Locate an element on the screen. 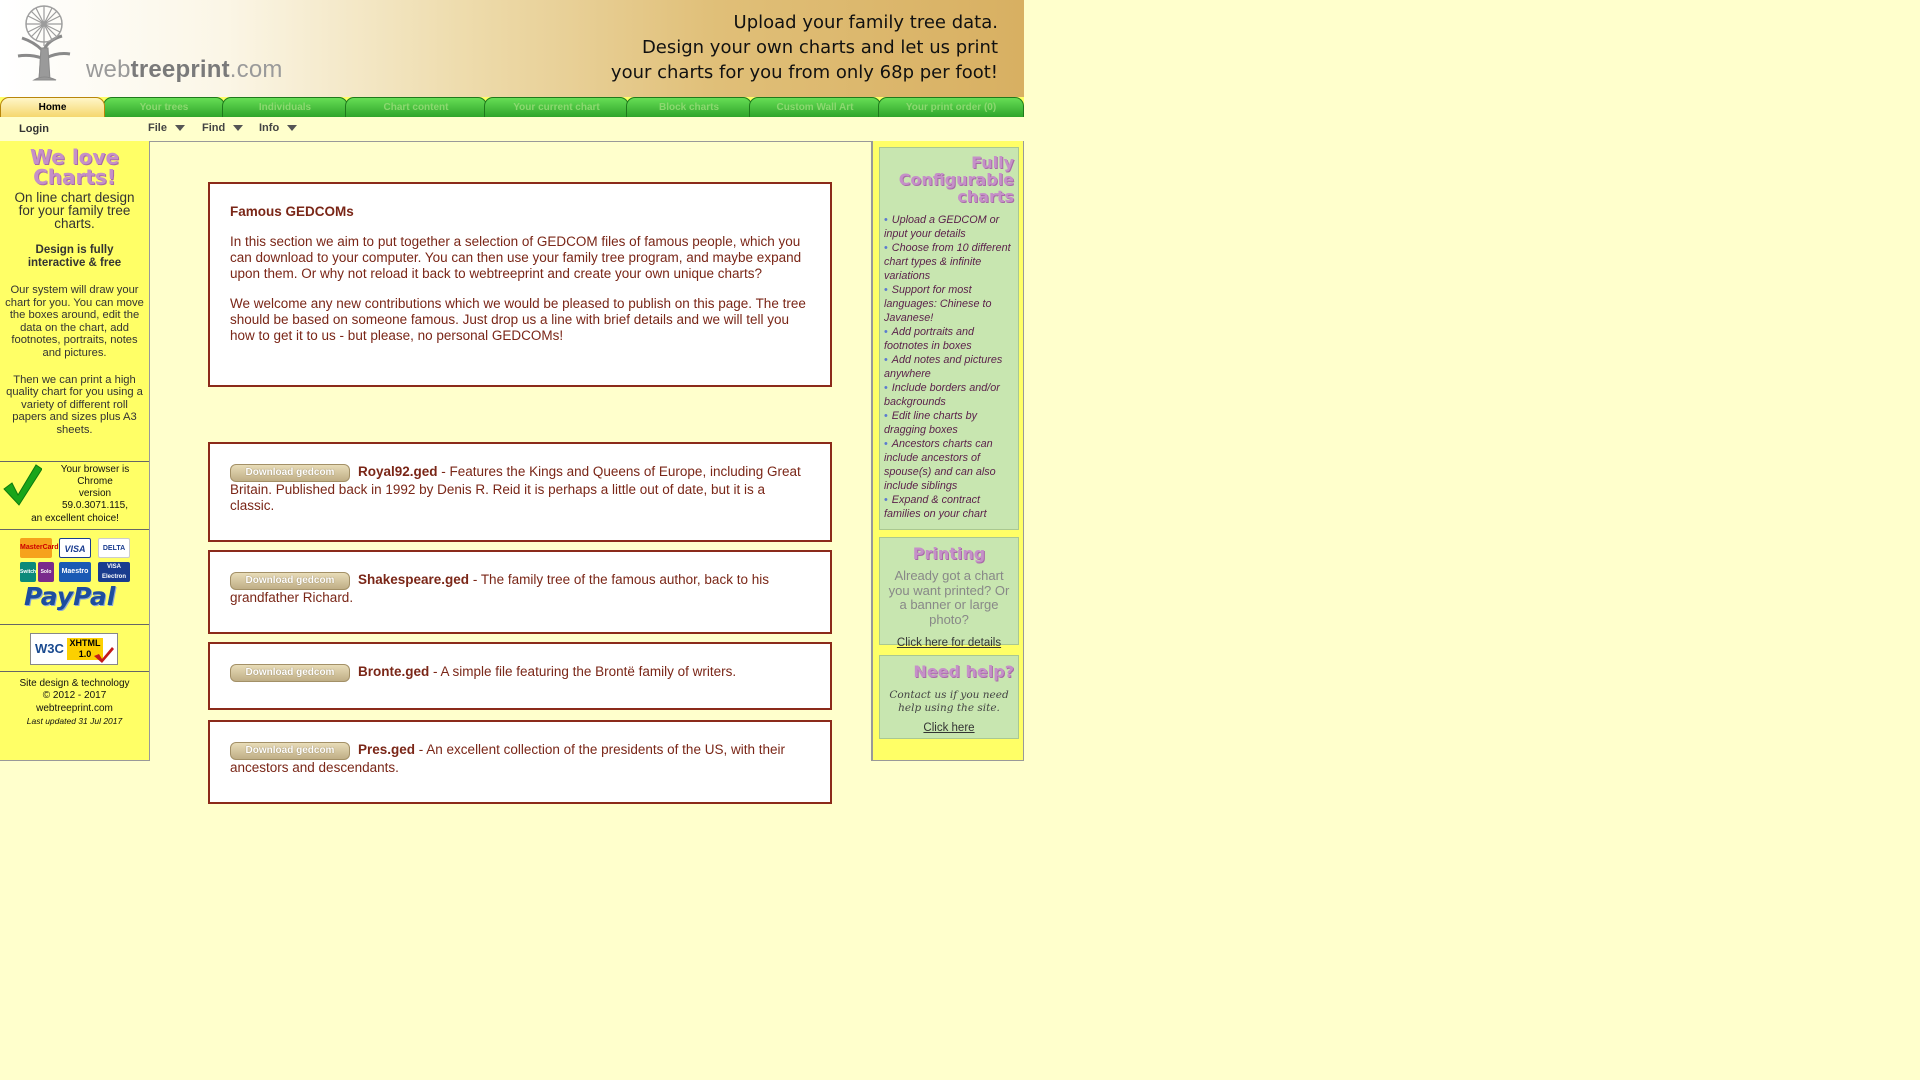  help-contact-link: Click here is located at coordinates (948, 728).